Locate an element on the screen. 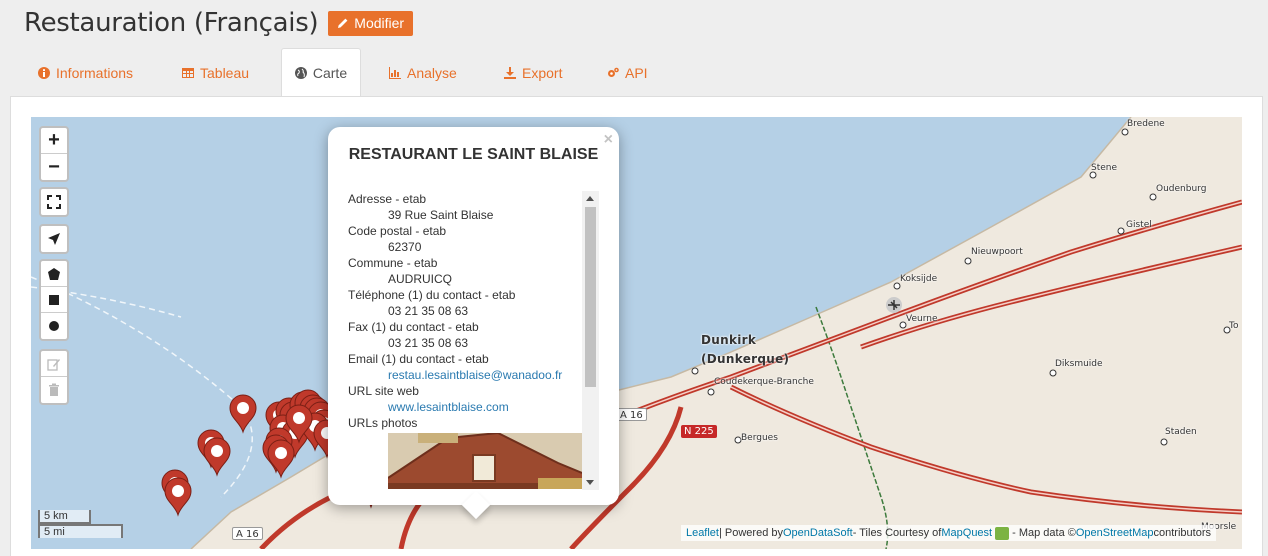 The height and width of the screenshot is (556, 1268). field-label: URLs photos is located at coordinates (383, 423).